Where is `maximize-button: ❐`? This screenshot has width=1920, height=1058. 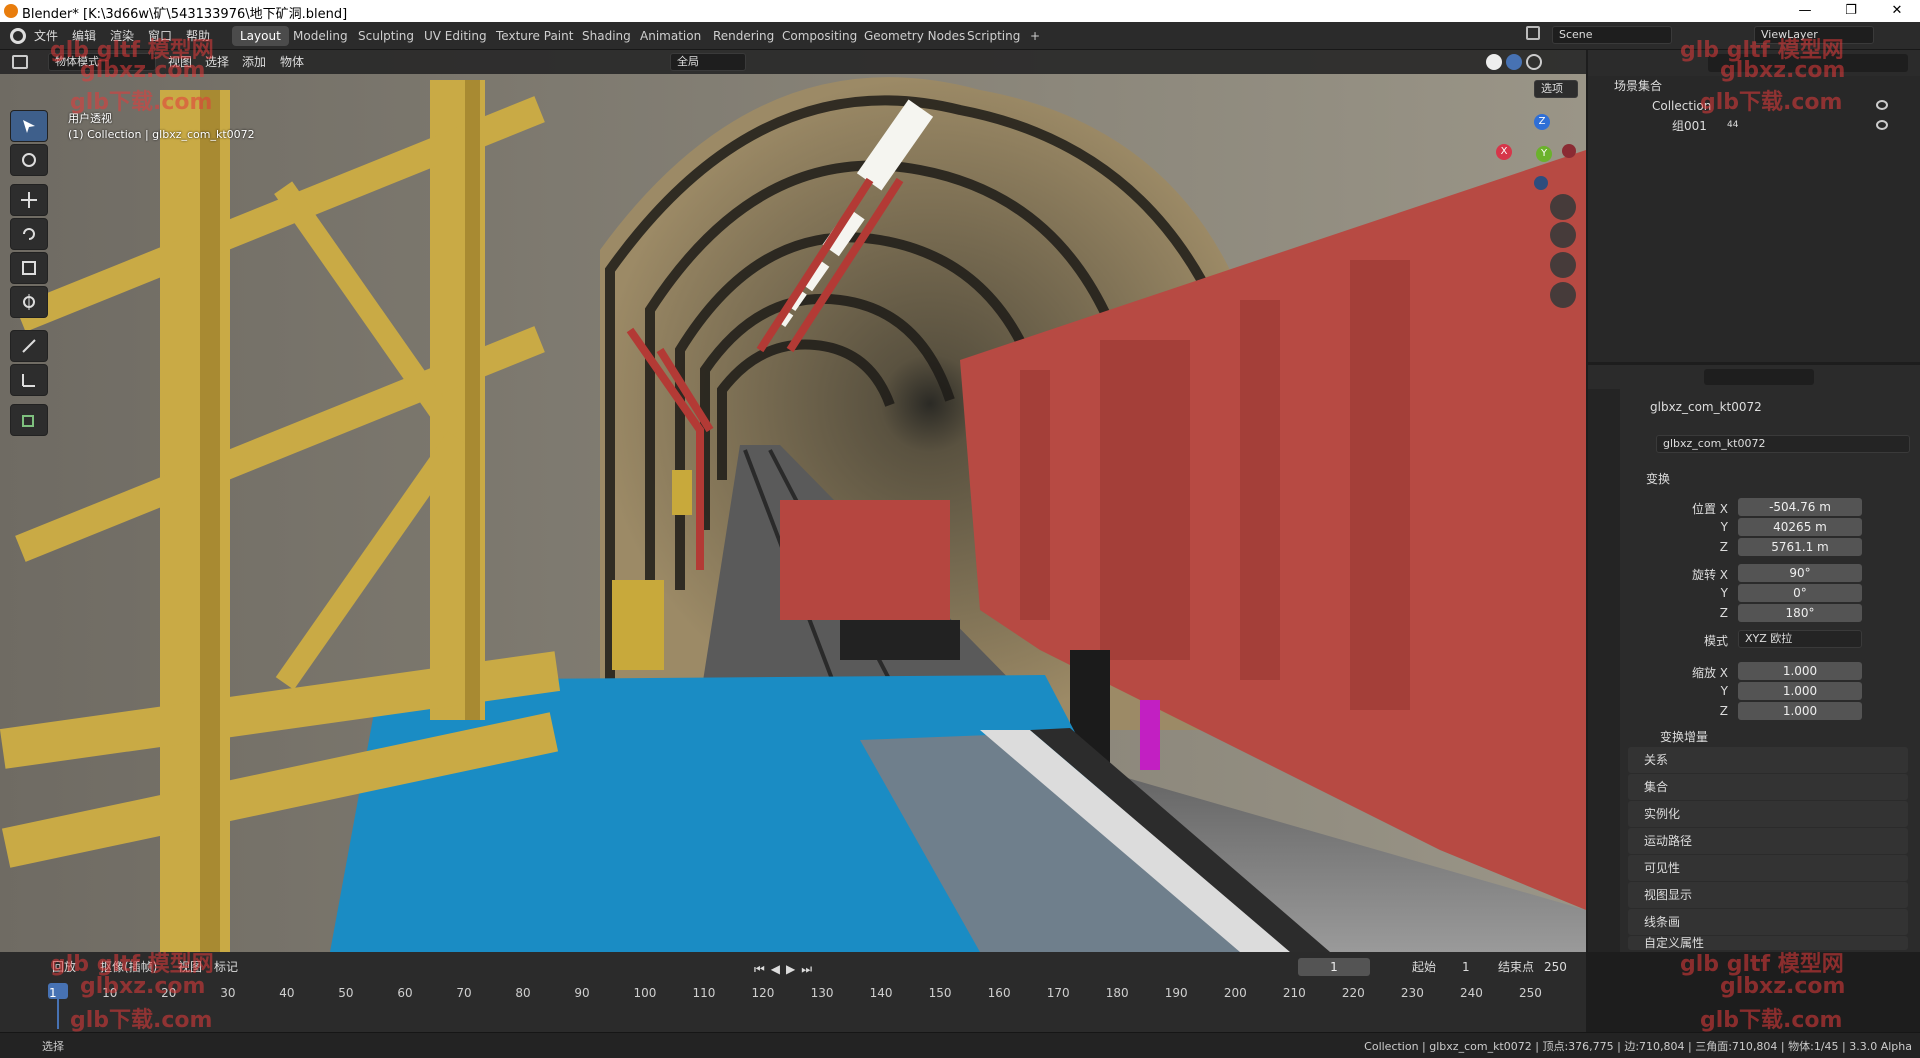 maximize-button: ❐ is located at coordinates (1851, 11).